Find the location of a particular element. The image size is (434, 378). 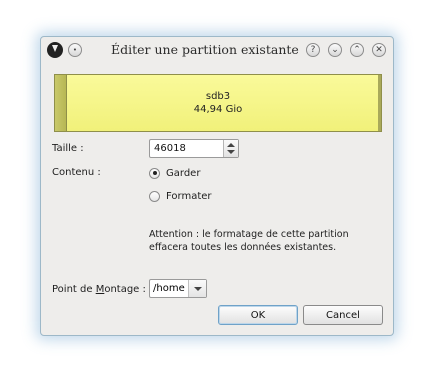

mount-point-value: /home is located at coordinates (169, 288).